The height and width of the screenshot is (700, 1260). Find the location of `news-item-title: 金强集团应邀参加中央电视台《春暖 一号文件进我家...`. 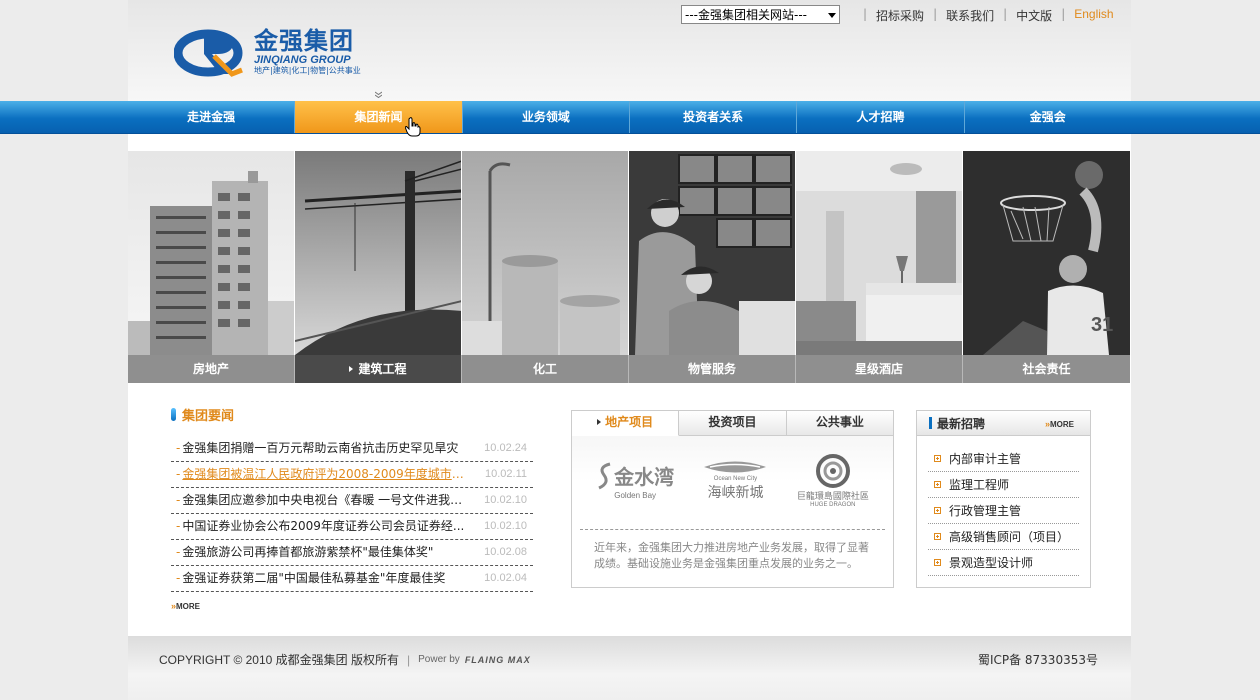

news-item-title: 金强集团应邀参加中央电视台《春暖 一号文件进我家... is located at coordinates (325, 500).